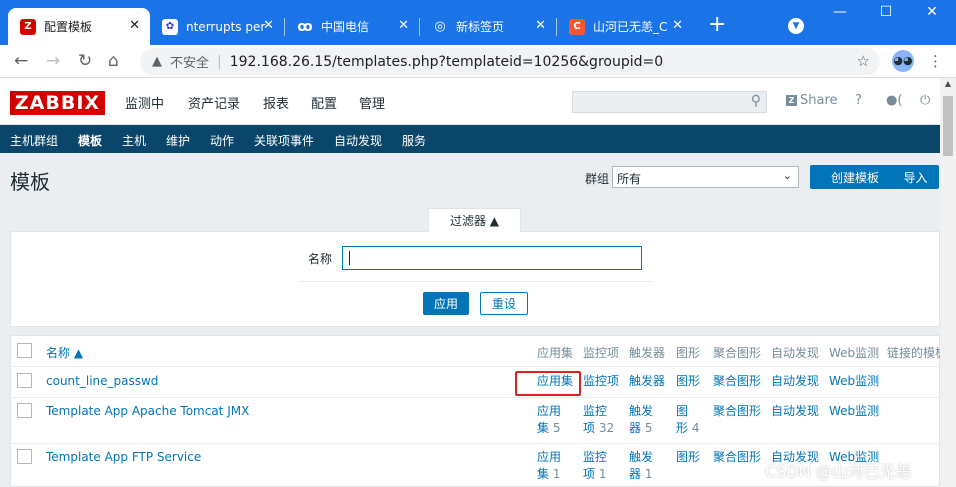  What do you see at coordinates (222, 140) in the screenshot?
I see `subnav-actions: 动作` at bounding box center [222, 140].